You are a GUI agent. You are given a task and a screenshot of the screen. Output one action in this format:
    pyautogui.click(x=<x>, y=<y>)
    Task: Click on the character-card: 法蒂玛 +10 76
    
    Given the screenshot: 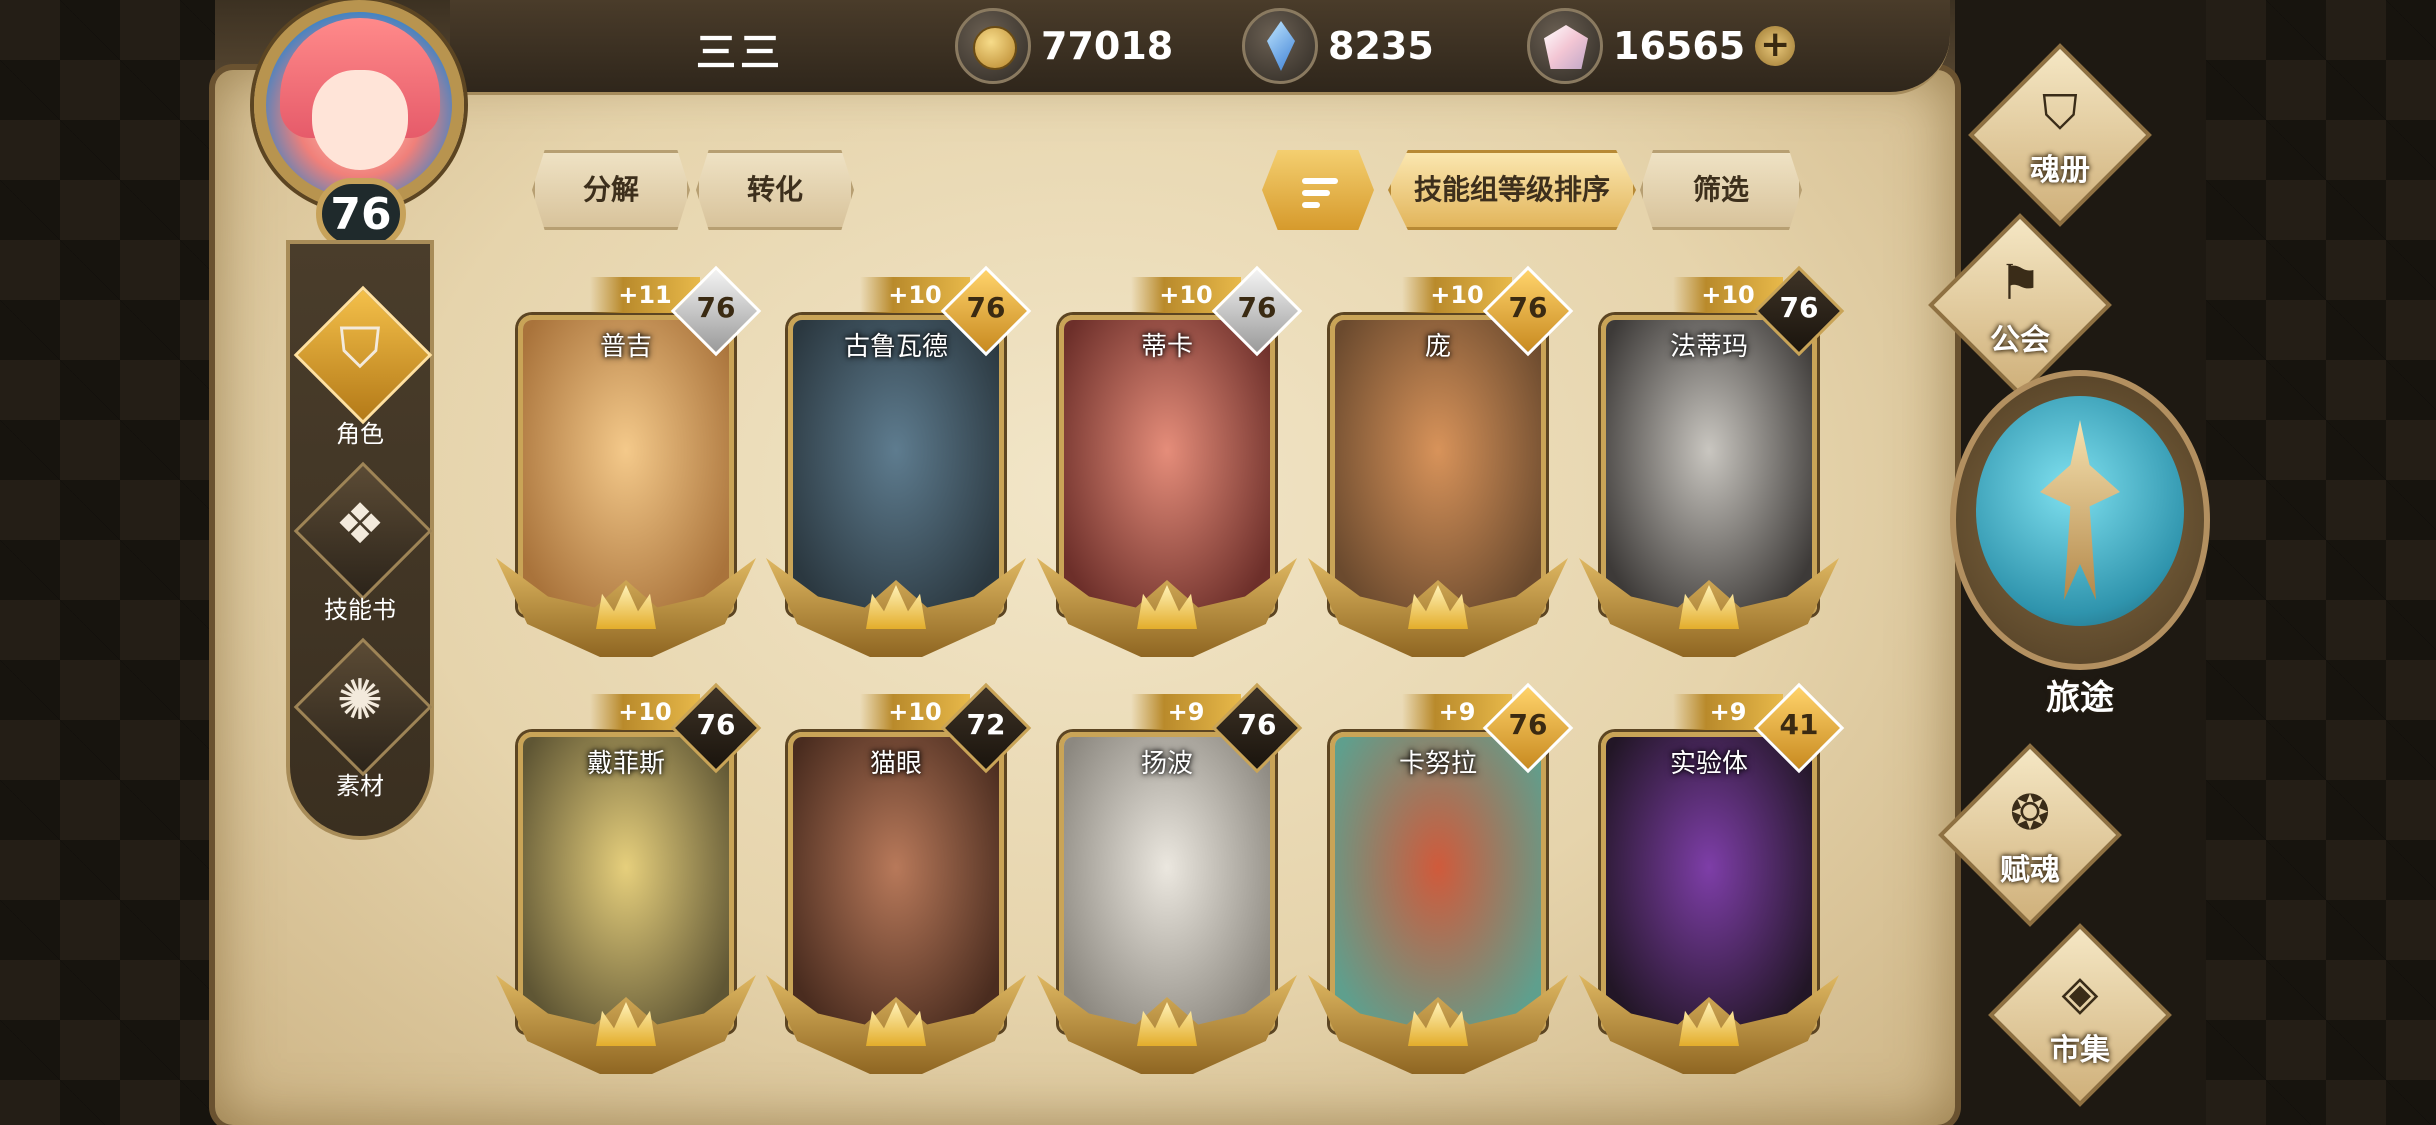 What is the action you would take?
    pyautogui.click(x=1712, y=470)
    